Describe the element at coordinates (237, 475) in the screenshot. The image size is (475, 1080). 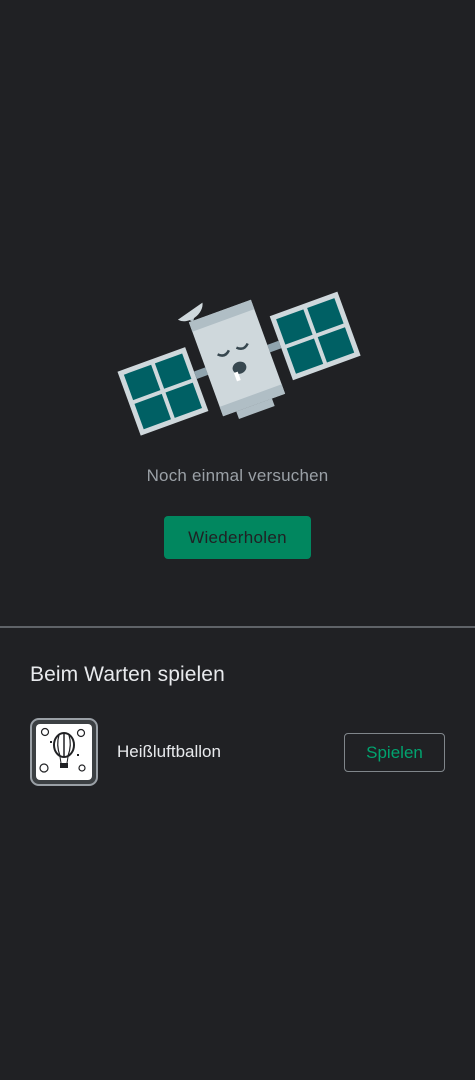
I see `error-message: Noch einmal versuchen` at that location.